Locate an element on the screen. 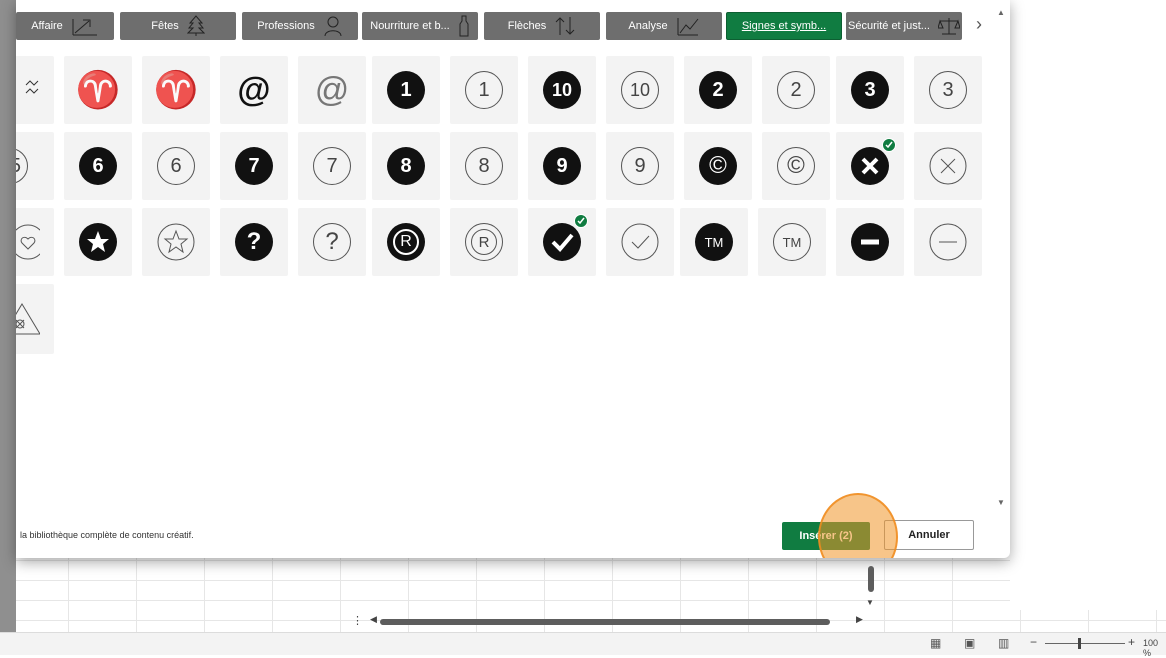  tab-label: Flèches is located at coordinates (527, 26).